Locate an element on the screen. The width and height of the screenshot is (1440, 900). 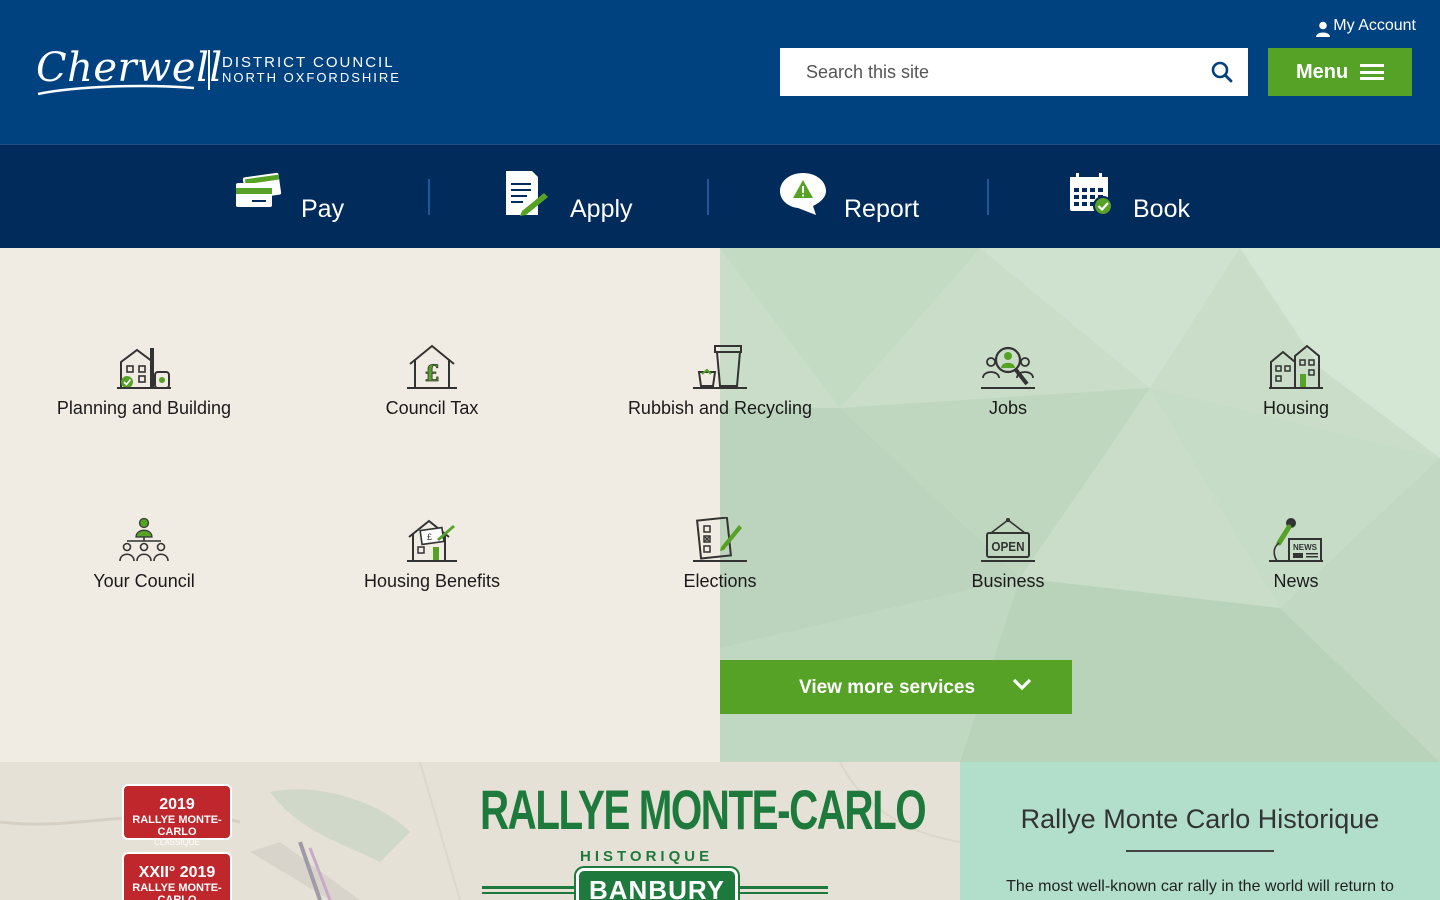
service-rubbish-recycling: Rubbish and Recycling is located at coordinates (720, 404).